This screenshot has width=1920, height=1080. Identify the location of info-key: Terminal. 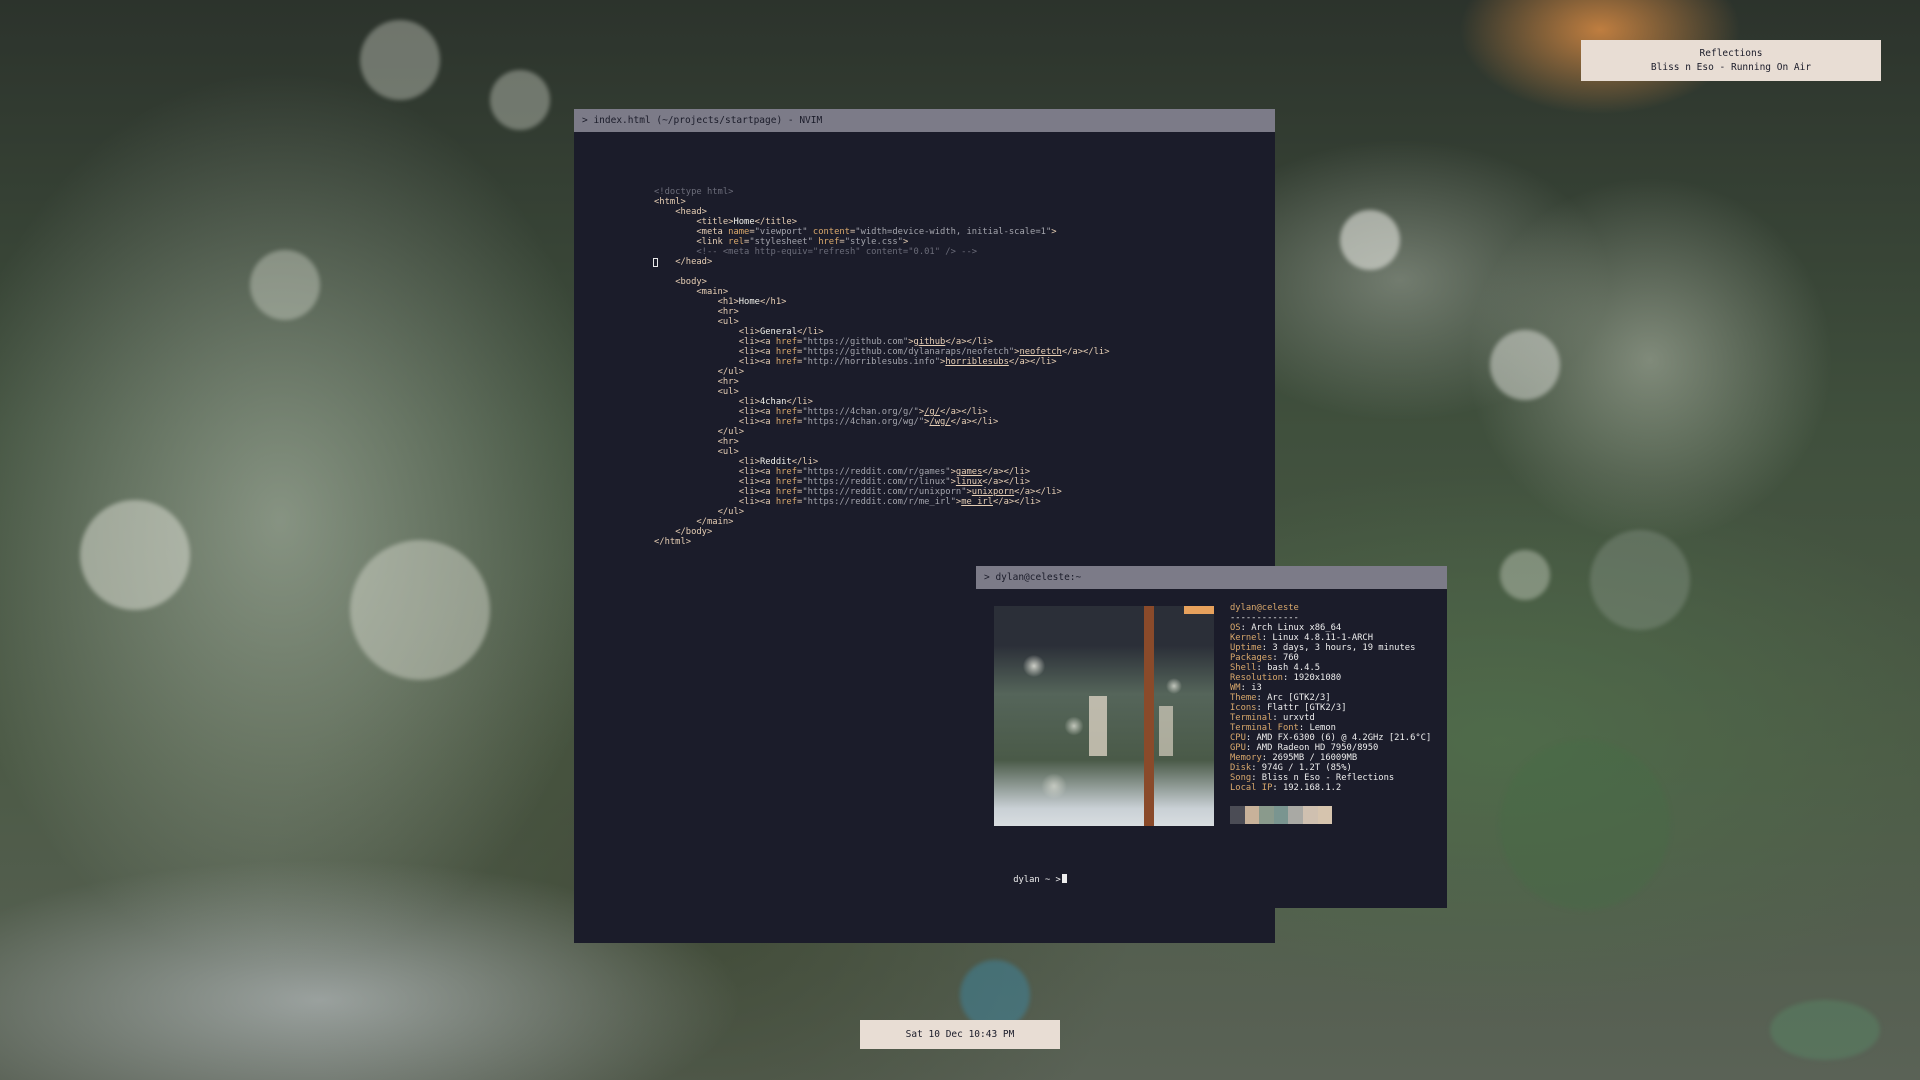
(1251, 718).